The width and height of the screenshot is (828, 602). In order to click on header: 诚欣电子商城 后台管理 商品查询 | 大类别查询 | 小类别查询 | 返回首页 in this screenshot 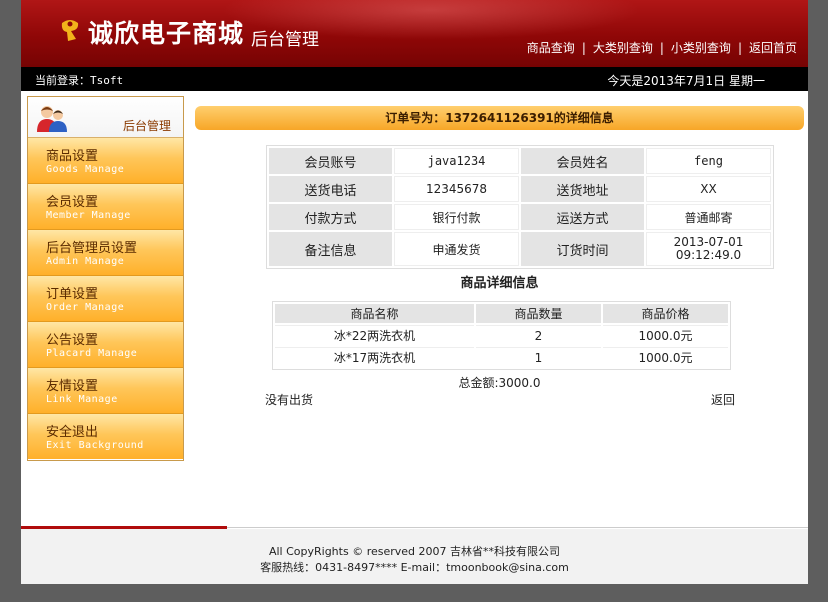, I will do `click(414, 33)`.